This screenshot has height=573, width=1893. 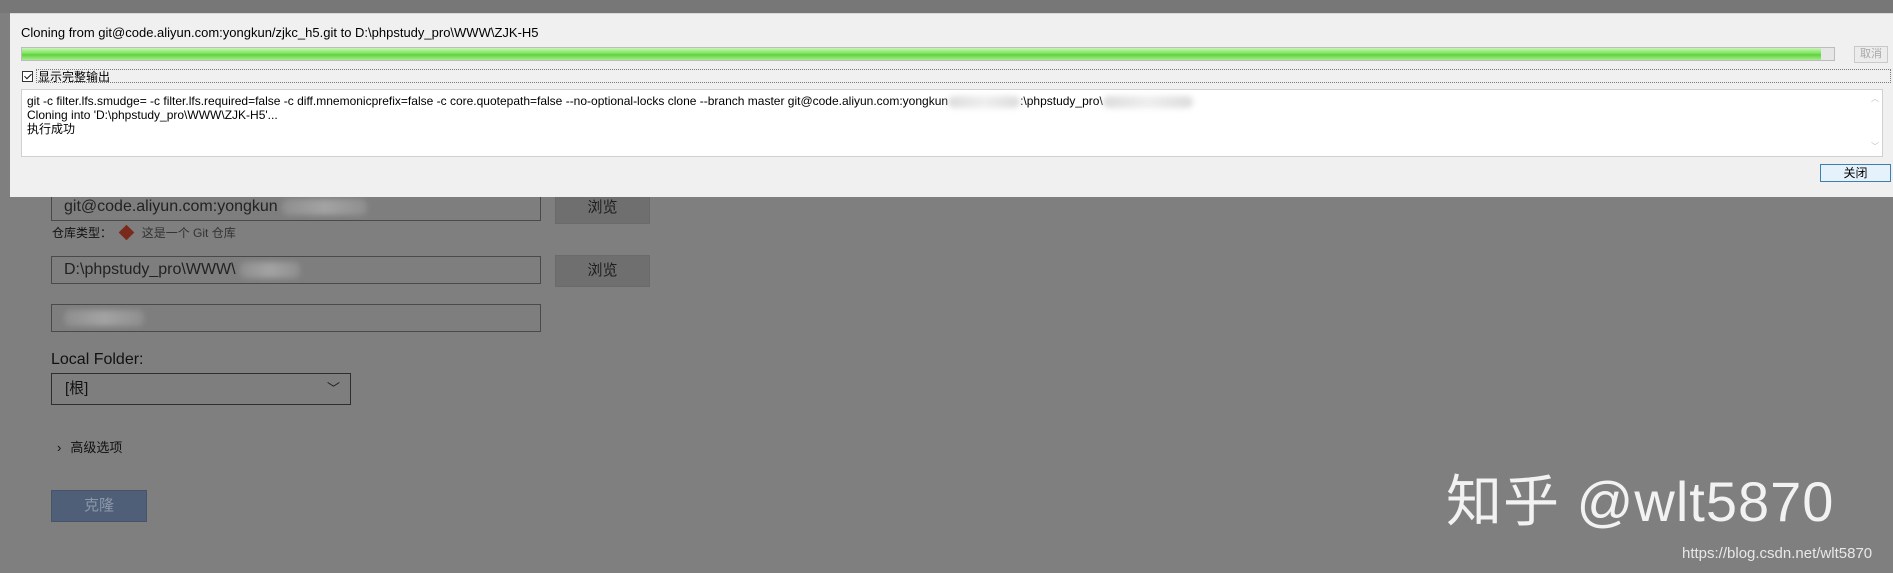 I want to click on name-input, so click(x=296, y=318).